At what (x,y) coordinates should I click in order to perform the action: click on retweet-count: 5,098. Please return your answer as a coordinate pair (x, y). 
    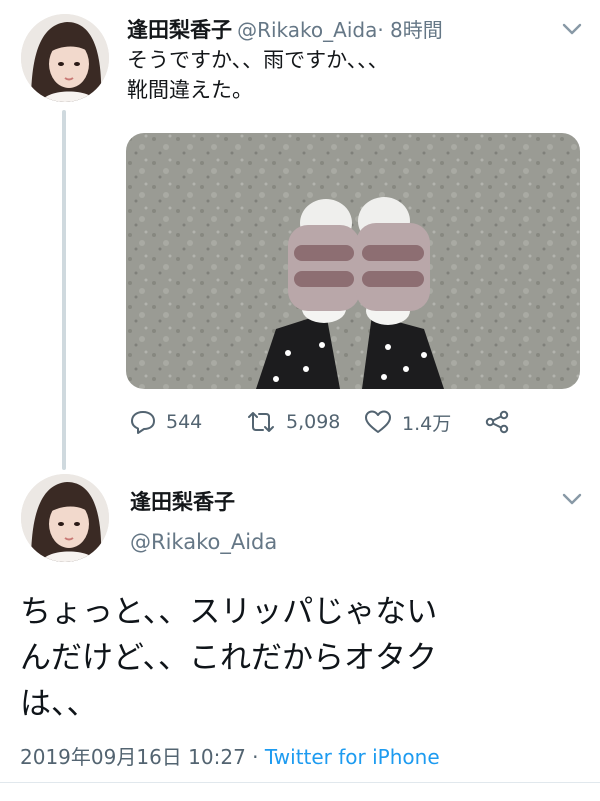
    Looking at the image, I should click on (313, 422).